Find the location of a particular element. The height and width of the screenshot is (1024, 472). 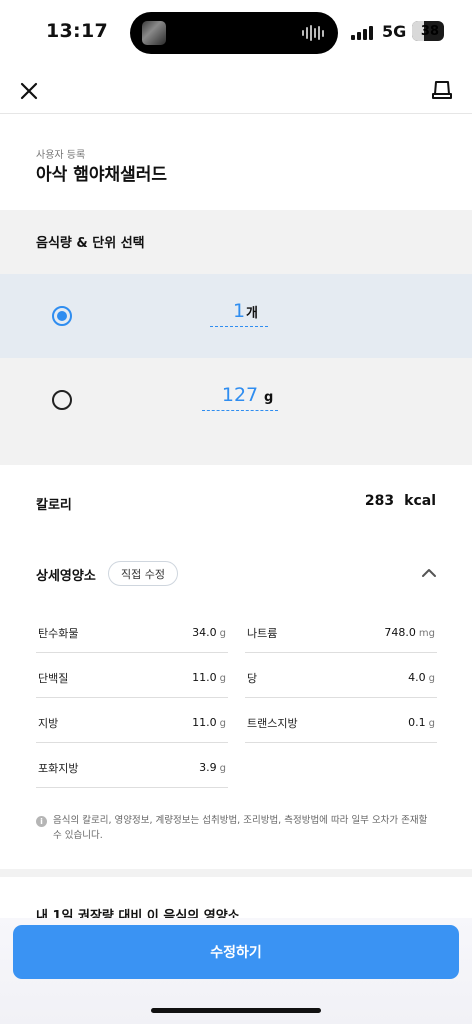

status-time: 13:17 is located at coordinates (77, 31).